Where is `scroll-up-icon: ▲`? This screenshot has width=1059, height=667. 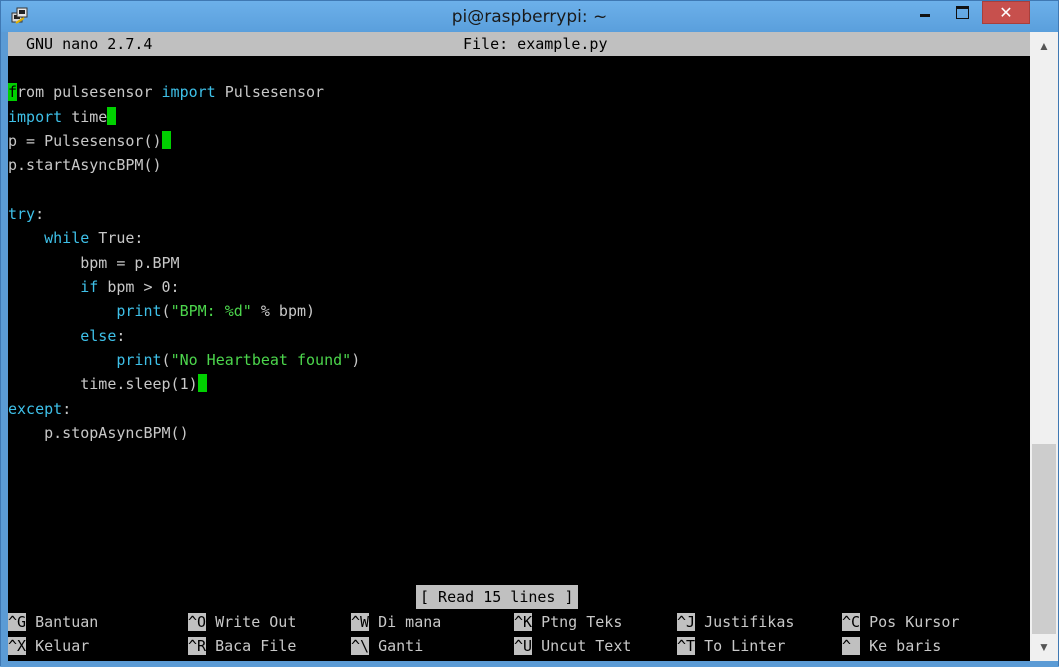 scroll-up-icon: ▲ is located at coordinates (1044, 46).